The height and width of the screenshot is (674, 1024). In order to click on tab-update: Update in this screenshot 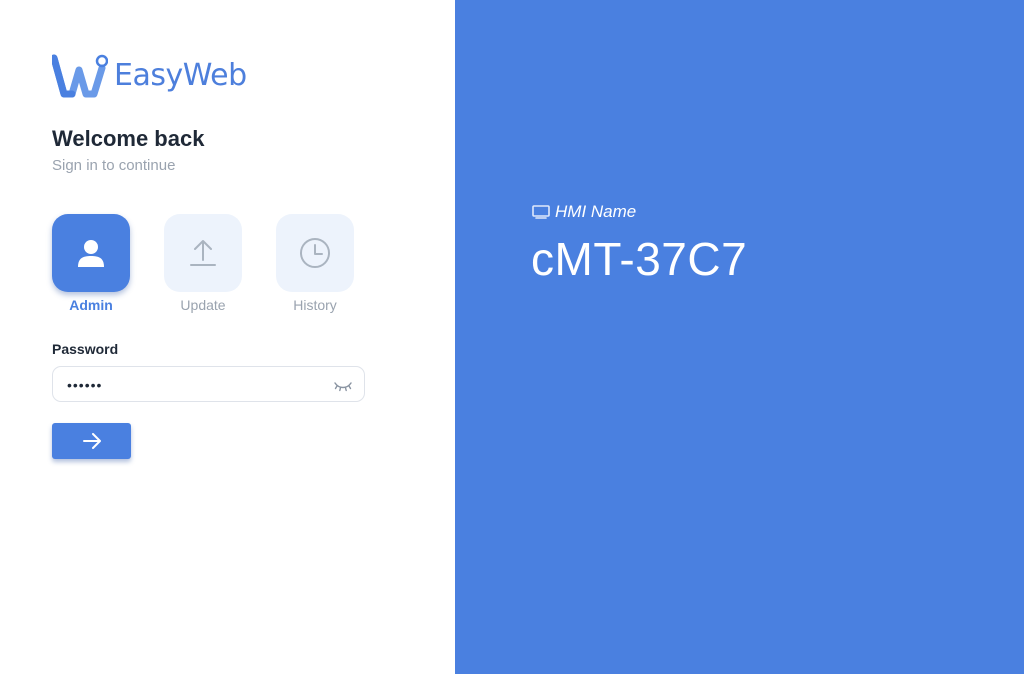, I will do `click(203, 264)`.